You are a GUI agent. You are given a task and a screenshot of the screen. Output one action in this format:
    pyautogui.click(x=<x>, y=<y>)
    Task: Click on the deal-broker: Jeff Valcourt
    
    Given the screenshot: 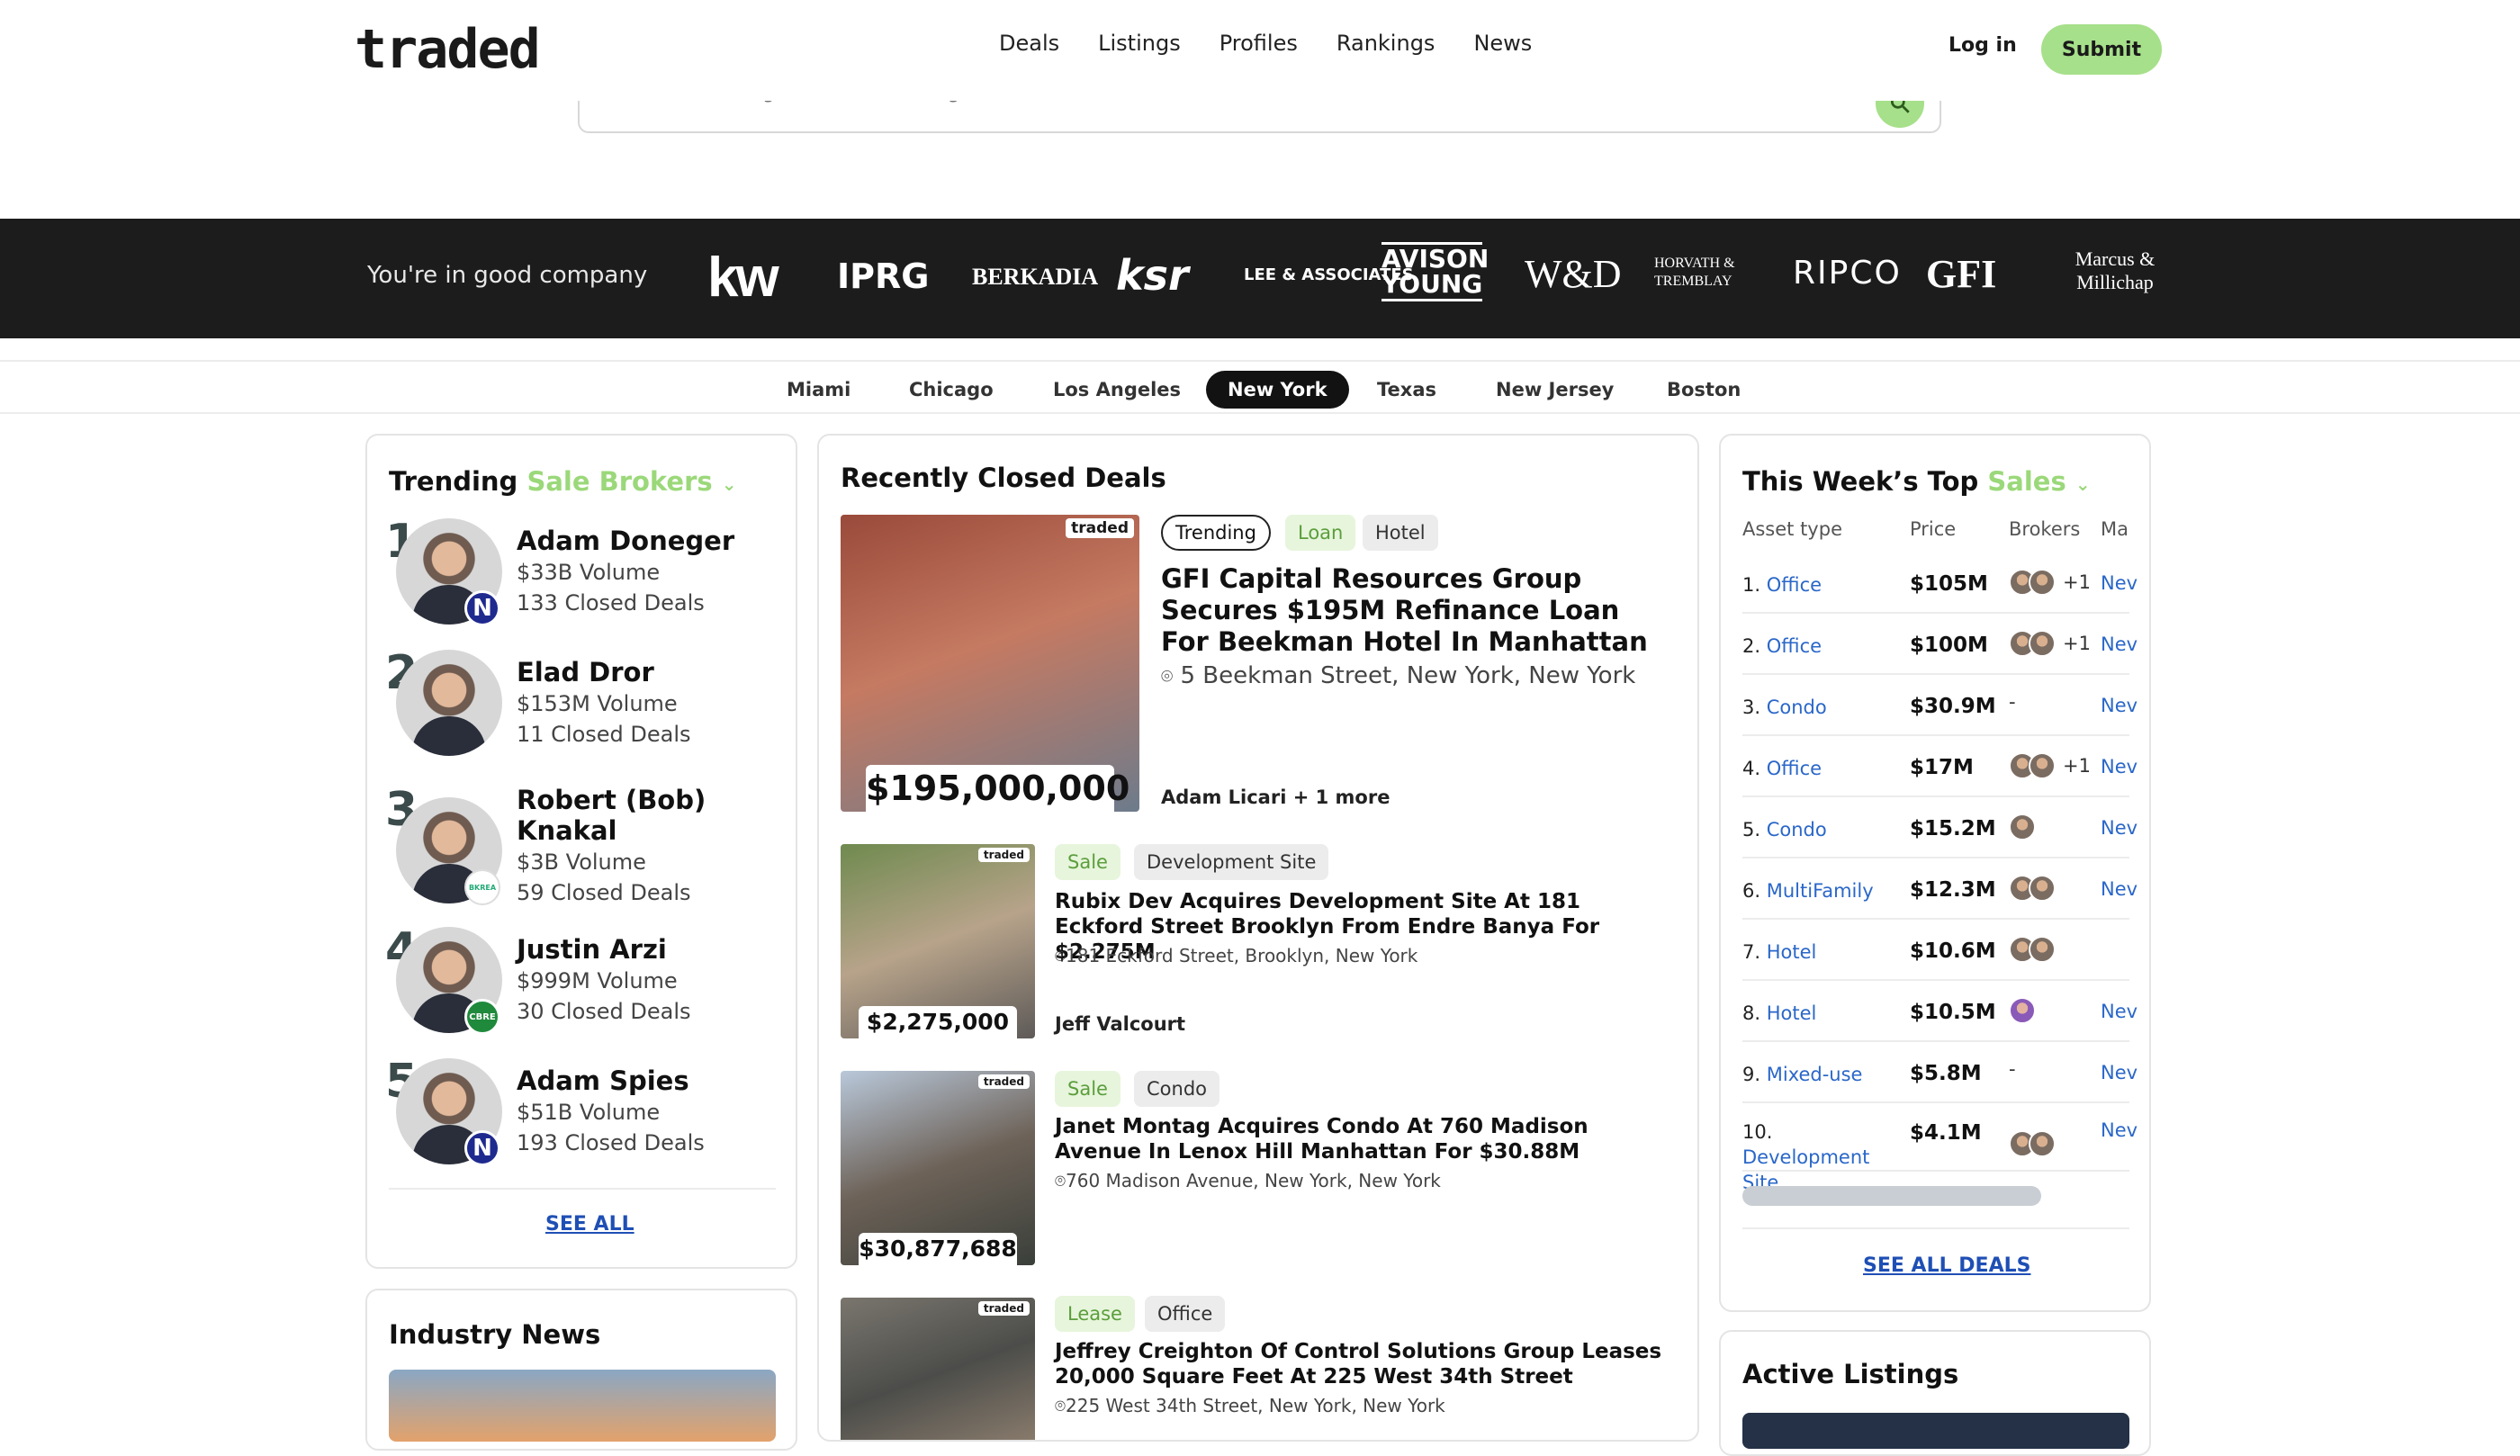 What is the action you would take?
    pyautogui.click(x=1120, y=1024)
    